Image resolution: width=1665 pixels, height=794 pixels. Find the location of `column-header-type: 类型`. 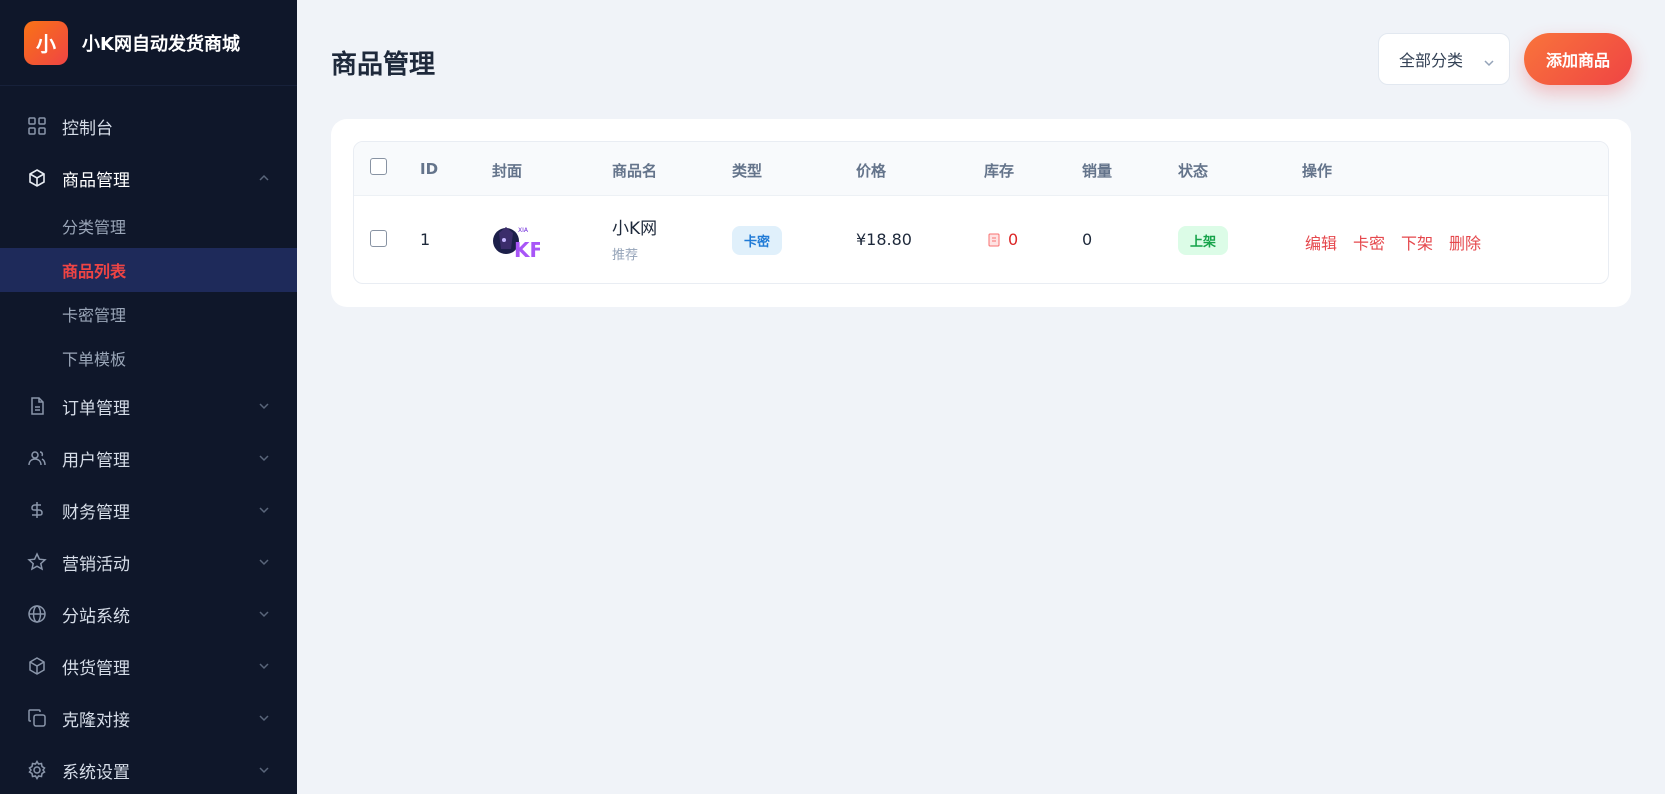

column-header-type: 类型 is located at coordinates (747, 171).